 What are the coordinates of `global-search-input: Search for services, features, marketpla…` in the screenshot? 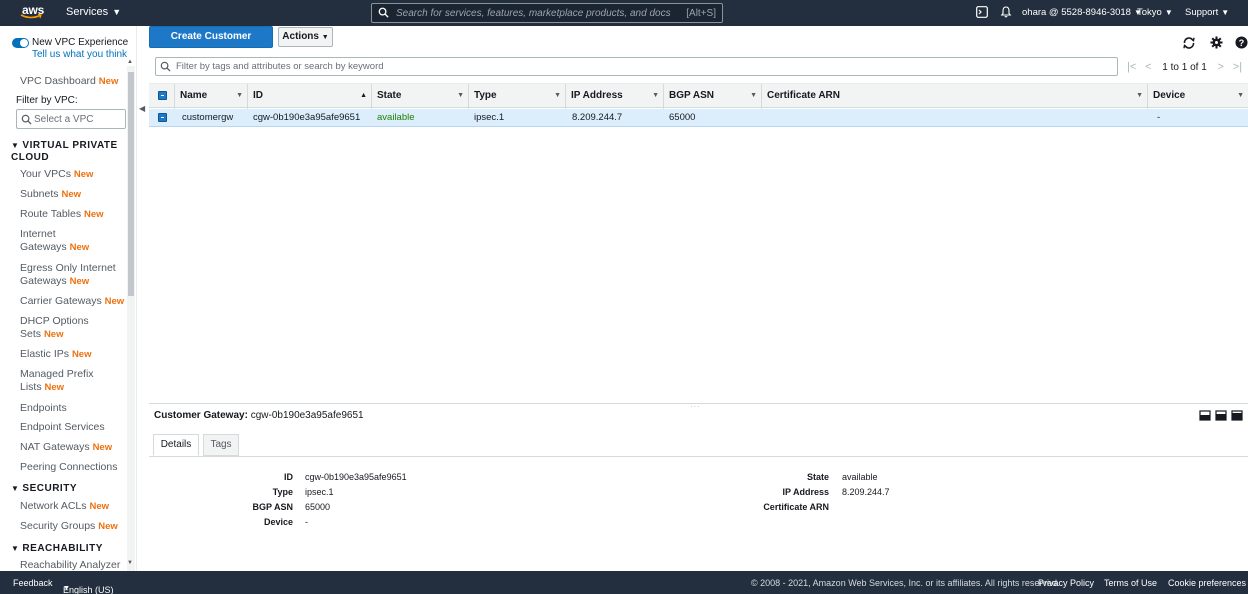 It's located at (547, 13).